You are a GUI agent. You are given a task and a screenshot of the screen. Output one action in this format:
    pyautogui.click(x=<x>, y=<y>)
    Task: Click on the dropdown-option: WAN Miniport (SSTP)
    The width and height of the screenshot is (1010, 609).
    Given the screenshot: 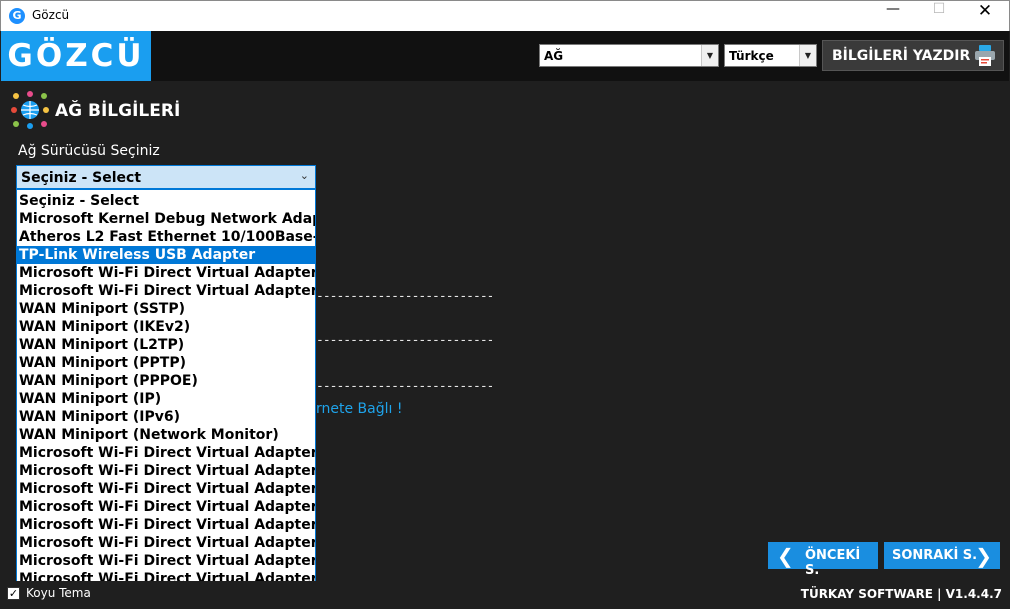 What is the action you would take?
    pyautogui.click(x=166, y=309)
    